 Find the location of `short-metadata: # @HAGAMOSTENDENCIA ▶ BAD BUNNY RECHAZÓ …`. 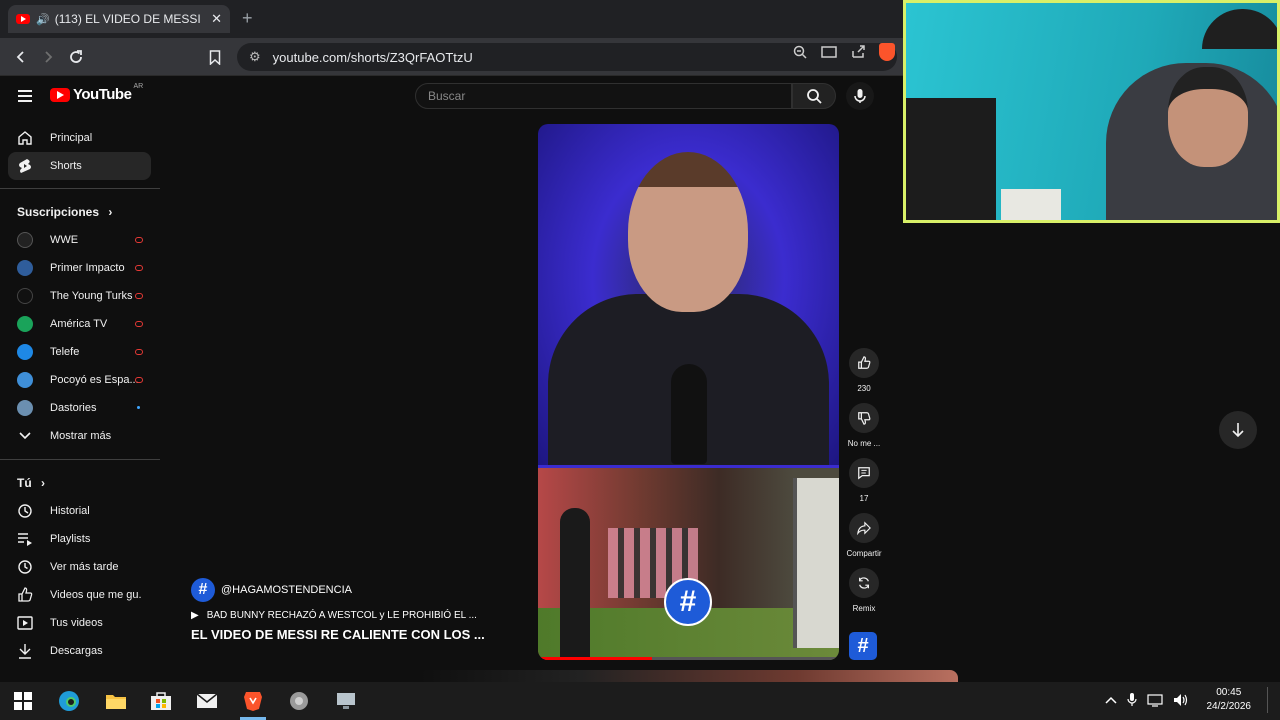

short-metadata: # @HAGAMOSTENDENCIA ▶ BAD BUNNY RECHAZÓ … is located at coordinates (341, 610).